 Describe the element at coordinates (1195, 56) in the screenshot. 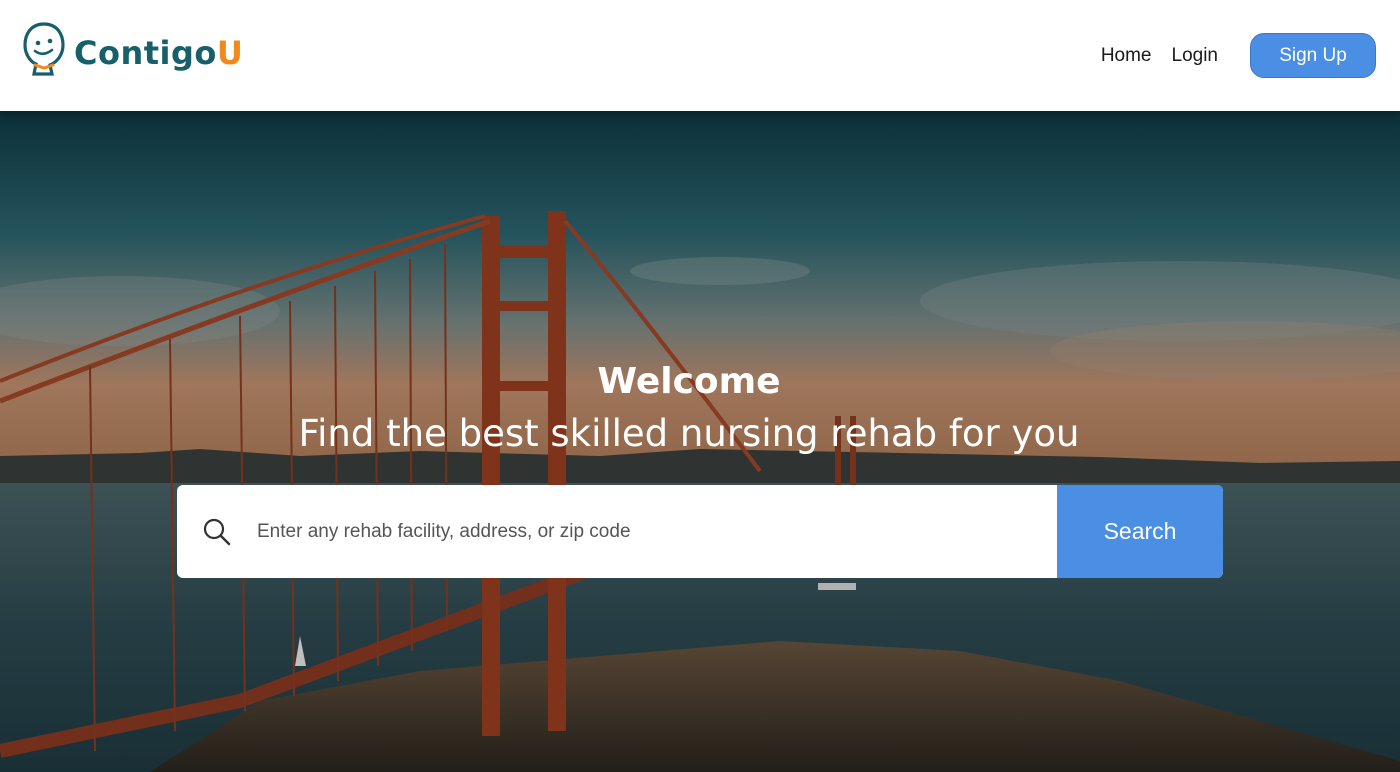

I see `nav-login-link: Login` at that location.